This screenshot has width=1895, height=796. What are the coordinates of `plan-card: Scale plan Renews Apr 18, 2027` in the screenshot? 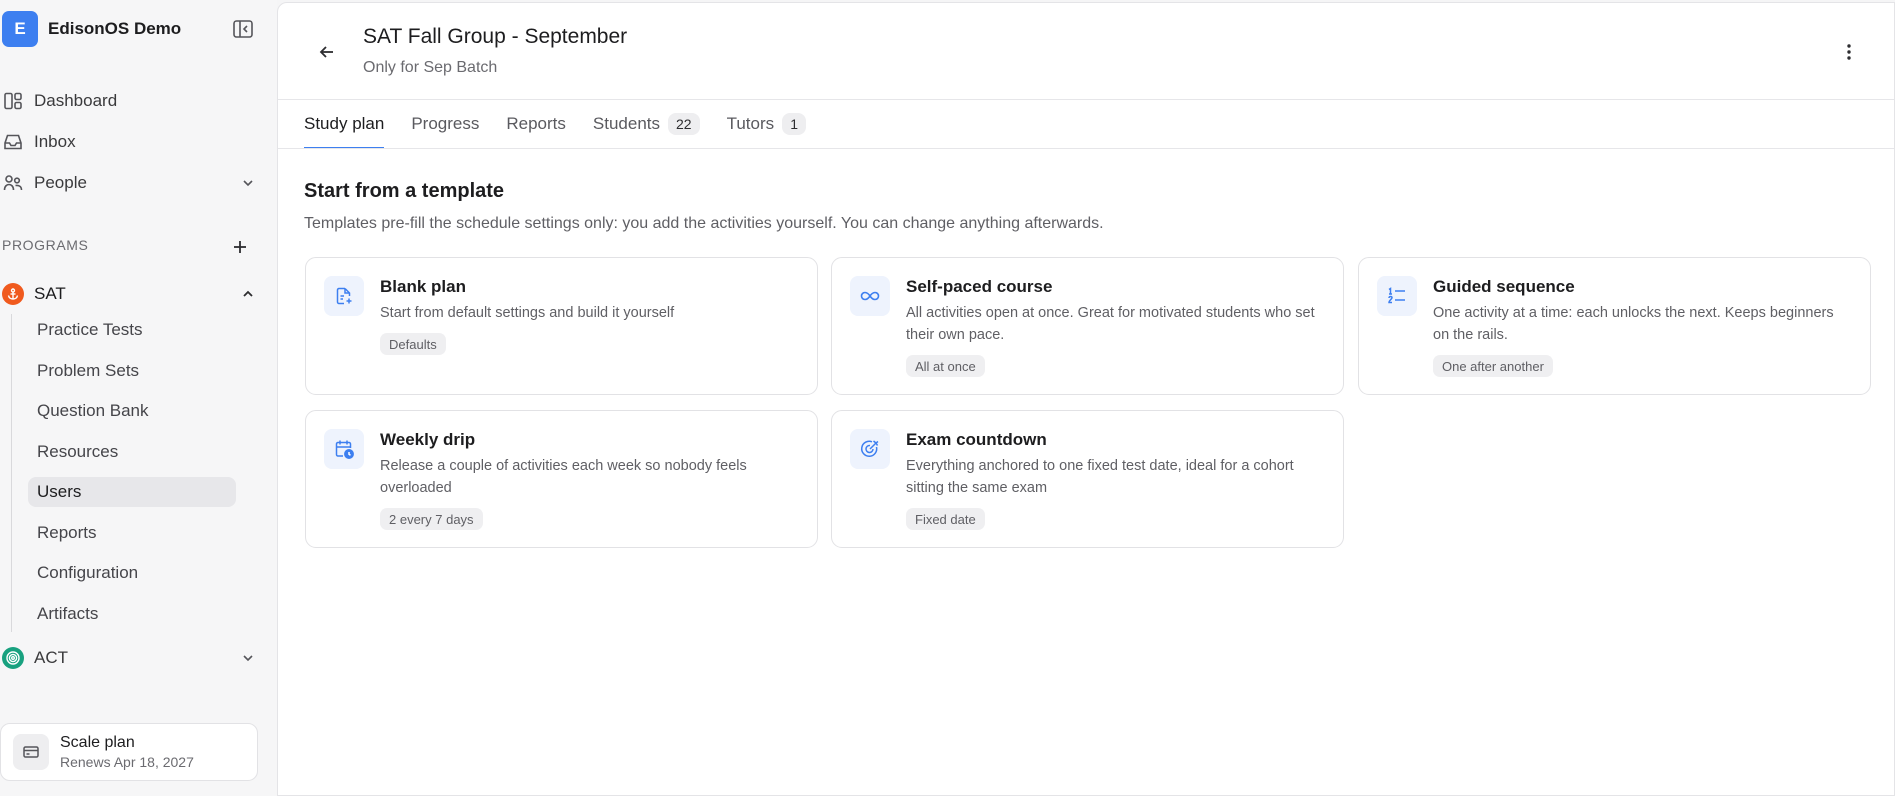 It's located at (129, 752).